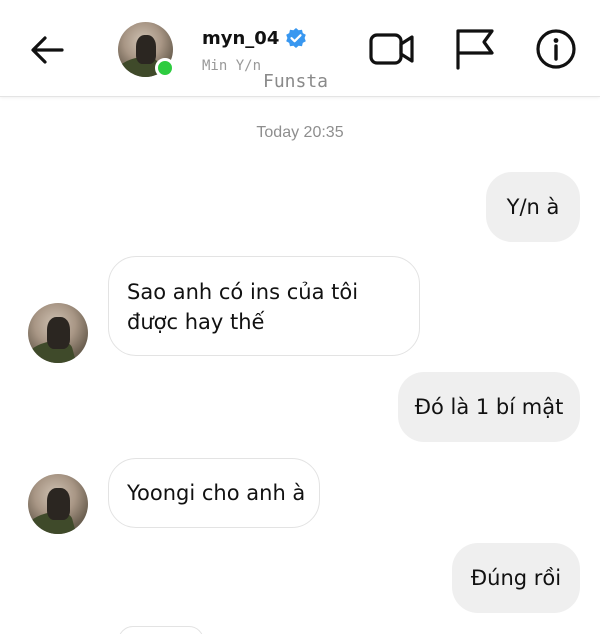  Describe the element at coordinates (243, 292) in the screenshot. I see `message-text-line-1: Sao anh có ins của tôi` at that location.